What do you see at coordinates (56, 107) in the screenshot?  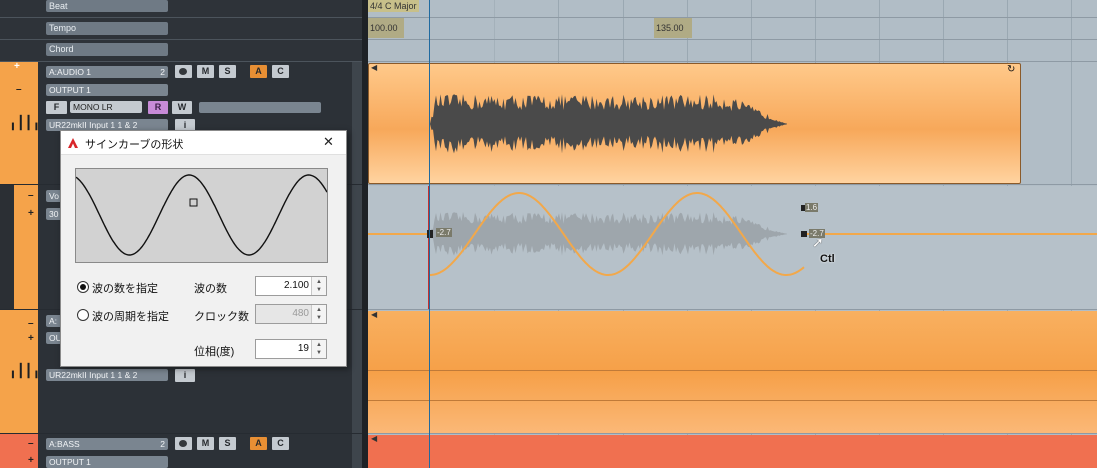 I see `track-1-freeze-button: F` at bounding box center [56, 107].